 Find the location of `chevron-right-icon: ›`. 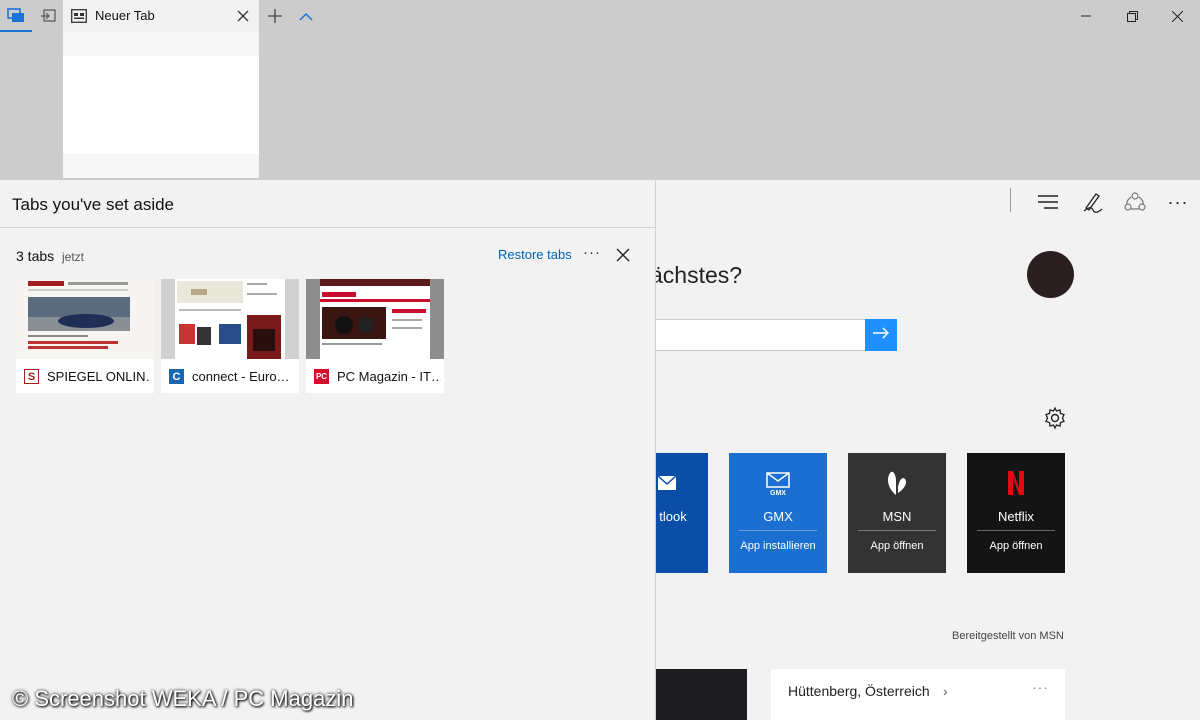

chevron-right-icon: › is located at coordinates (945, 691).